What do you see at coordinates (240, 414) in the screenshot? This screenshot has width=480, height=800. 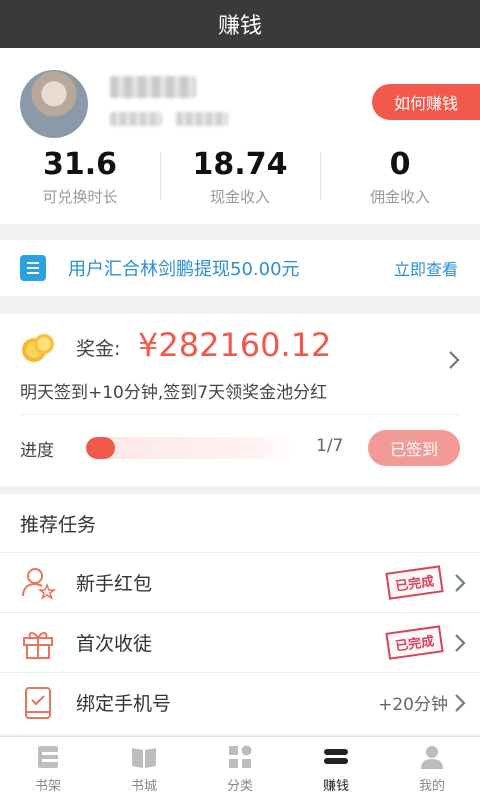 I see `divider` at bounding box center [240, 414].